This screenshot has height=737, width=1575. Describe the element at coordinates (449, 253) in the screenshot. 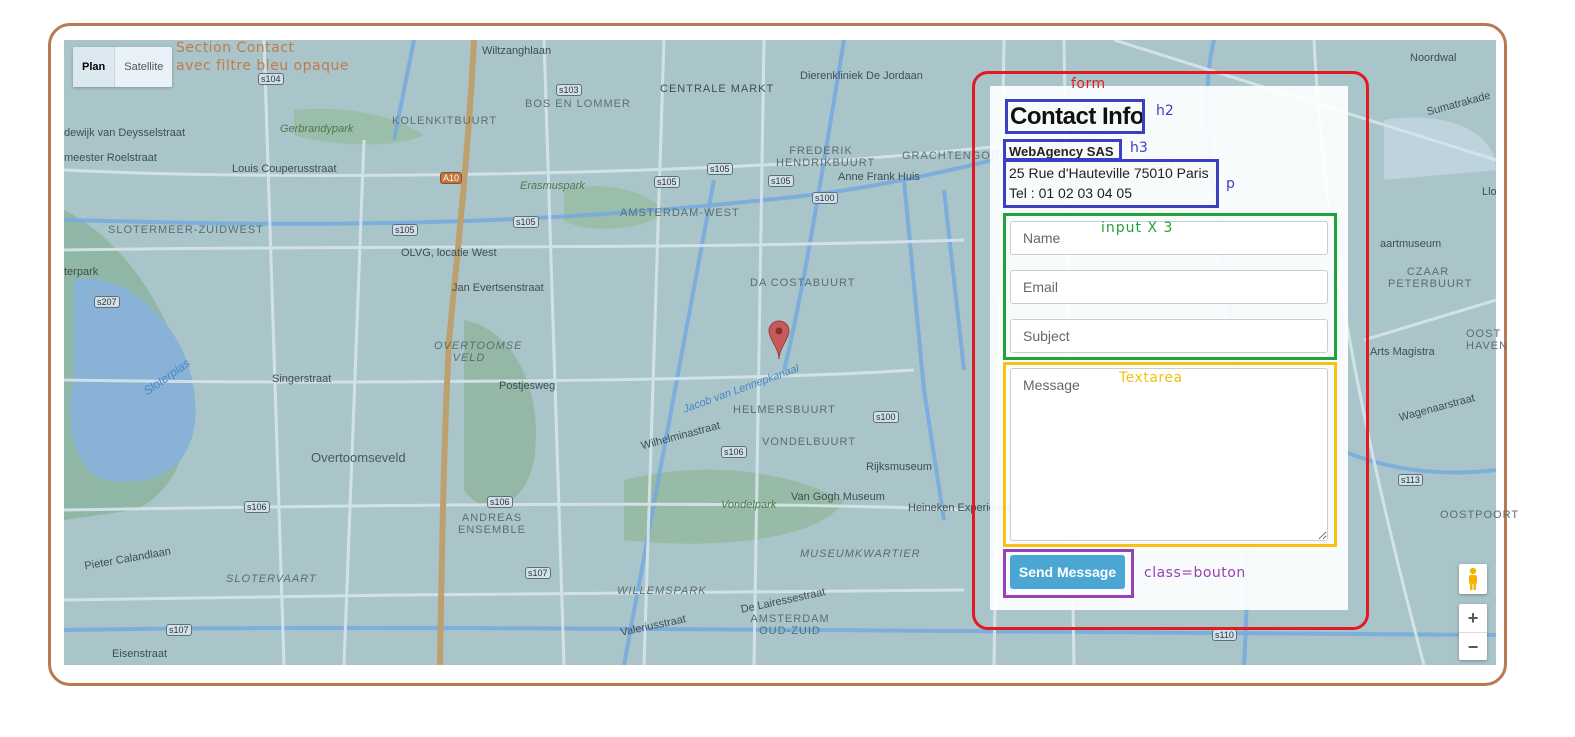

I see `map-label: OLVG, locatie West` at that location.